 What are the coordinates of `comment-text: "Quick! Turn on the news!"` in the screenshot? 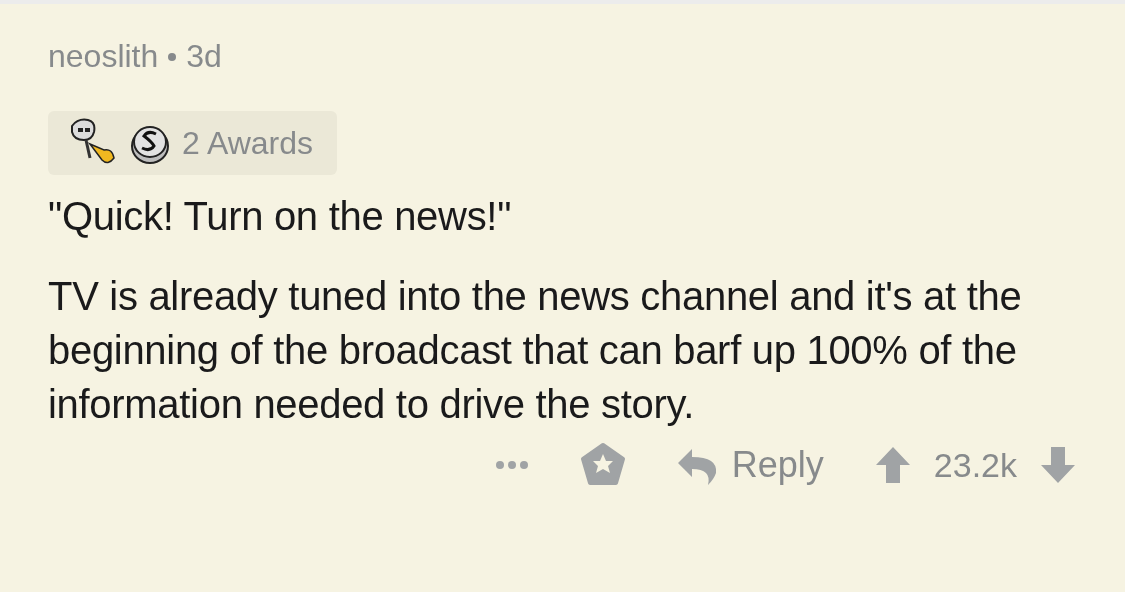 It's located at (280, 216).